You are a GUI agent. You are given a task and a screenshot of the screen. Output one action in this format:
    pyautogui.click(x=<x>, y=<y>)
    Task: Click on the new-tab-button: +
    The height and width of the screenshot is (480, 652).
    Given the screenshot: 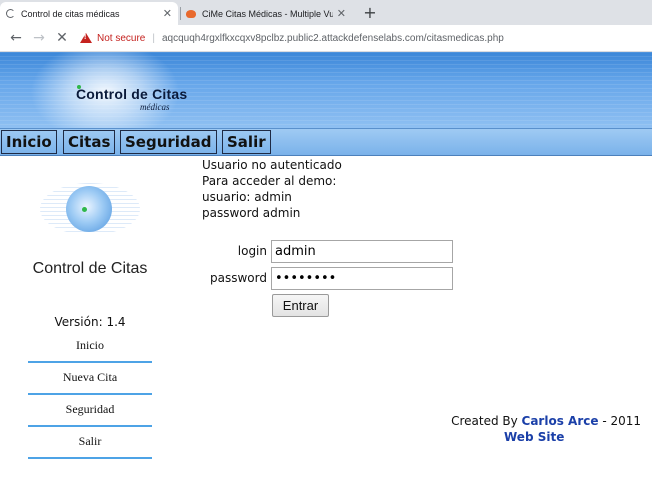 What is the action you would take?
    pyautogui.click(x=370, y=13)
    